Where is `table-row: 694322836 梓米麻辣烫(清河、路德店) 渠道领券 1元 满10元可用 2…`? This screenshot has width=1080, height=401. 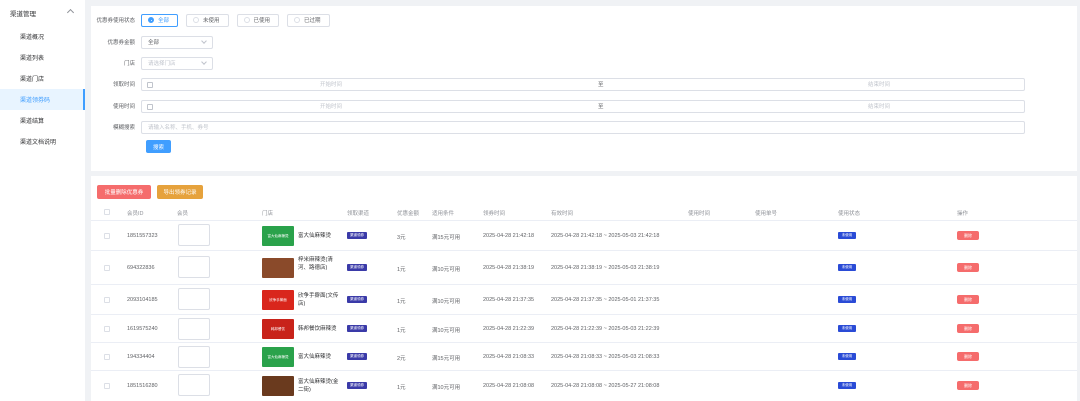
table-row: 694322836 梓米麻辣烫(清河、路德店) 渠道领券 1元 满10元可用 2… is located at coordinates (584, 268).